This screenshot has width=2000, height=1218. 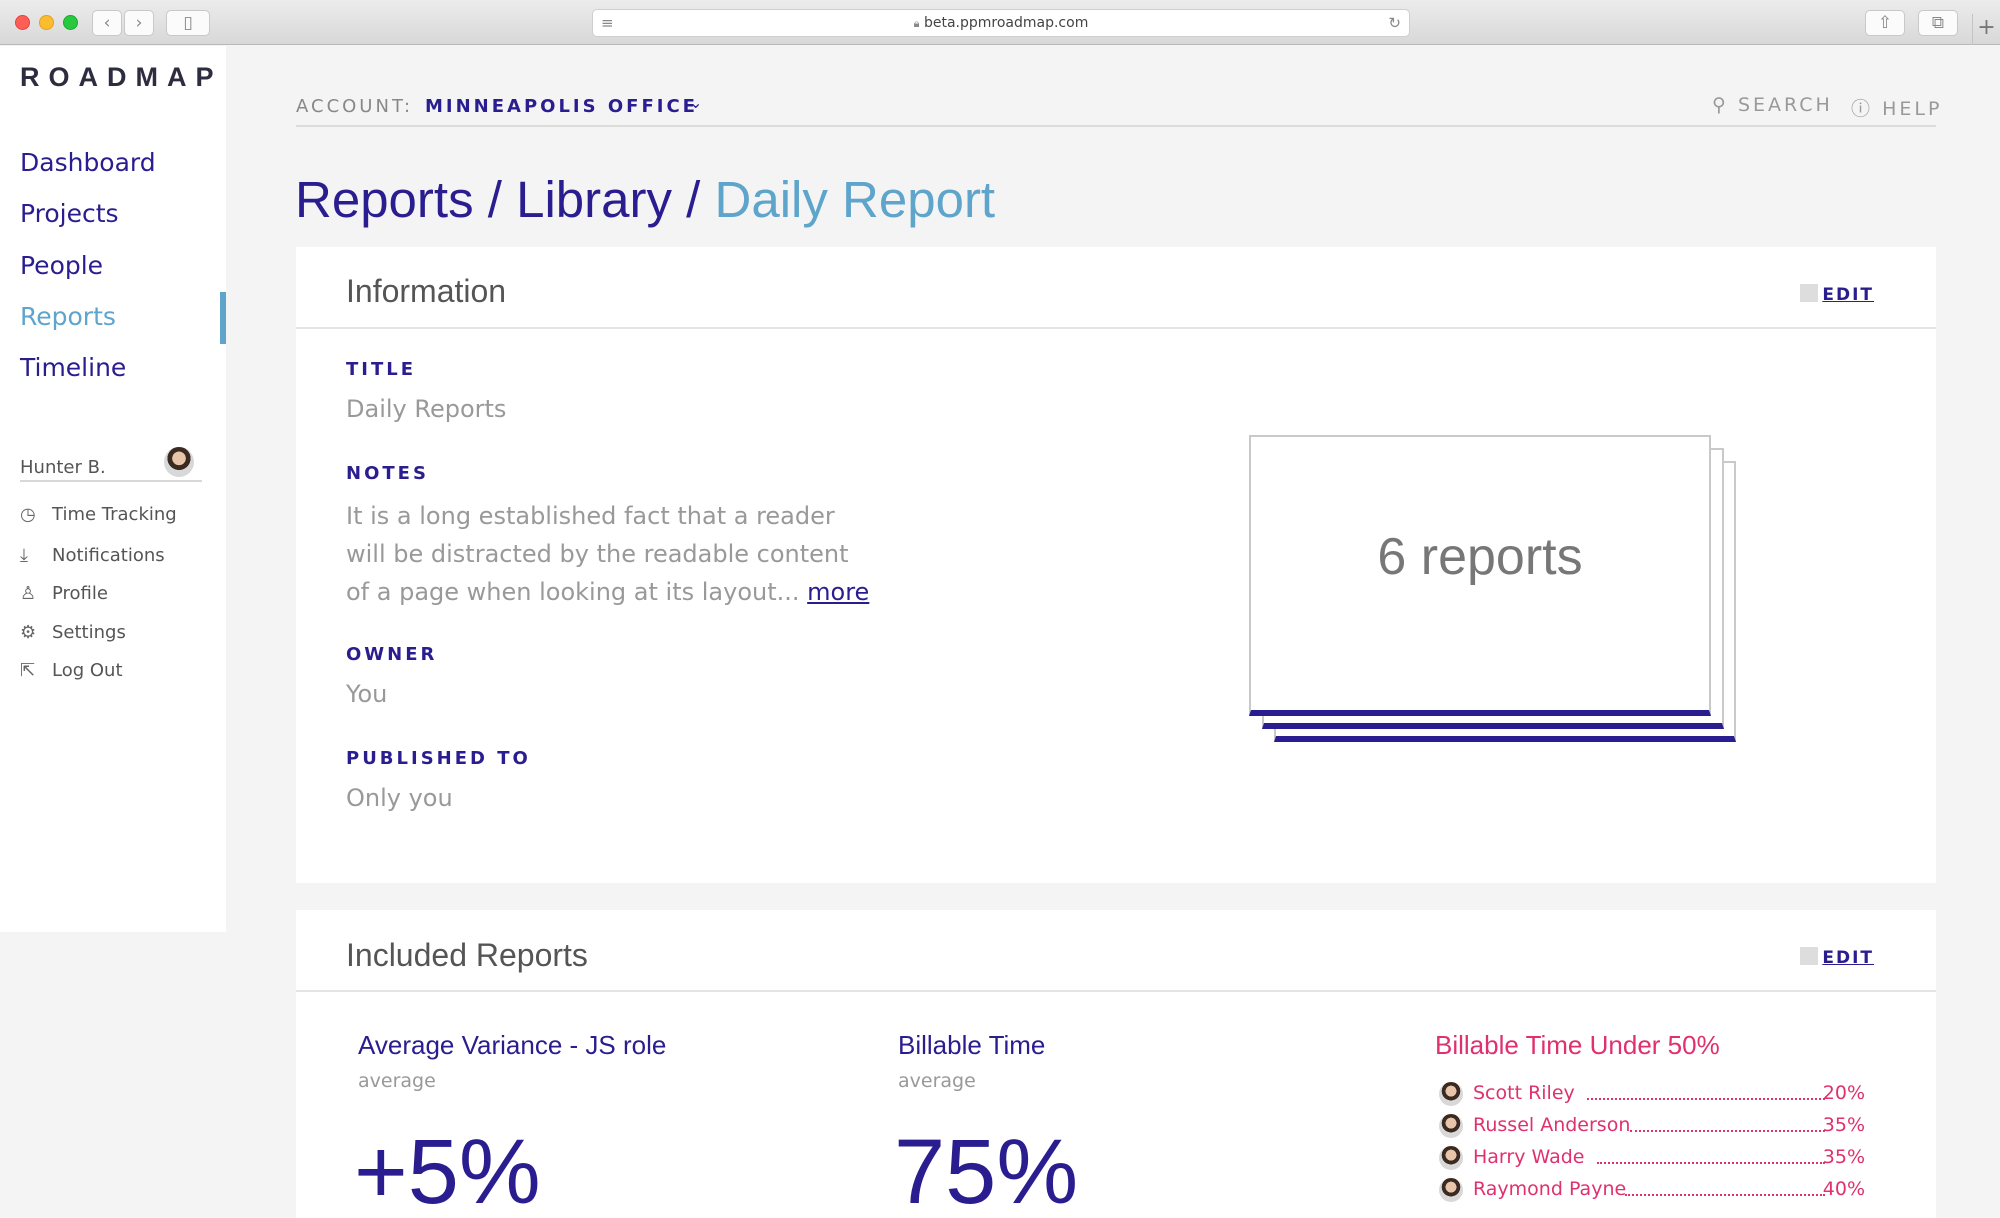 I want to click on topbar-divider, so click(x=1116, y=126).